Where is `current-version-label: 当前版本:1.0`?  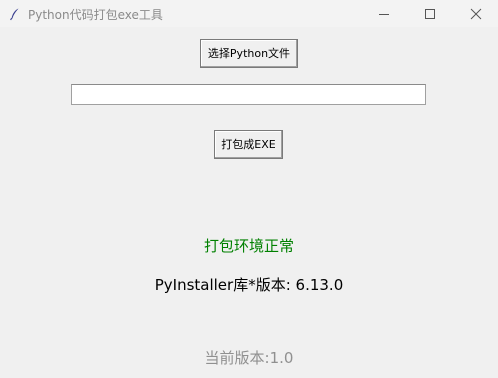
current-version-label: 当前版本:1.0 is located at coordinates (249, 358).